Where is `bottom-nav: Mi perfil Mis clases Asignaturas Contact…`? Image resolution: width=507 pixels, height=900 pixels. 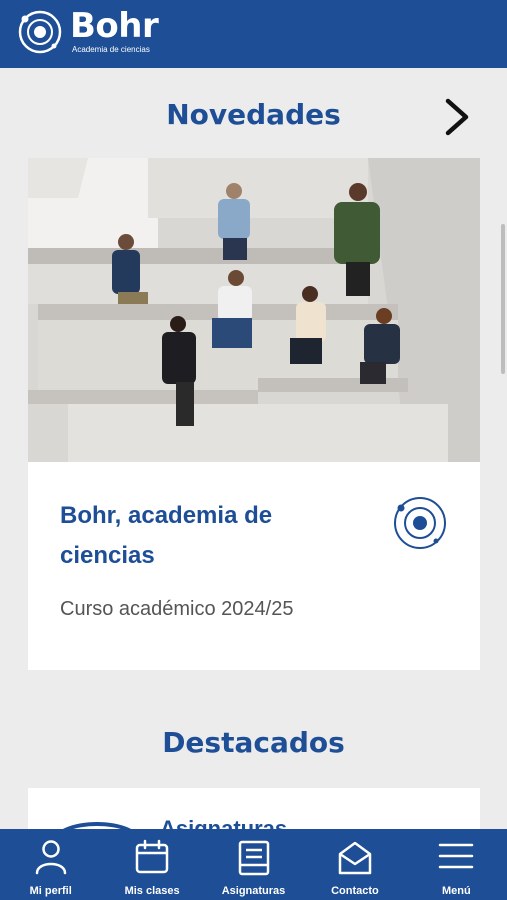 bottom-nav: Mi perfil Mis clases Asignaturas Contact… is located at coordinates (253, 864).